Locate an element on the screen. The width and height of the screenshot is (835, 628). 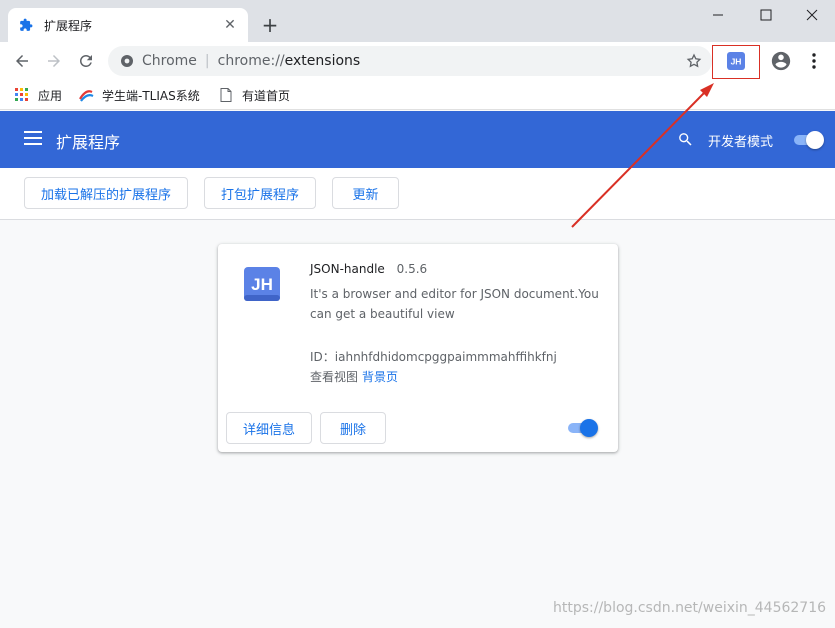
forward-button is located at coordinates (54, 61).